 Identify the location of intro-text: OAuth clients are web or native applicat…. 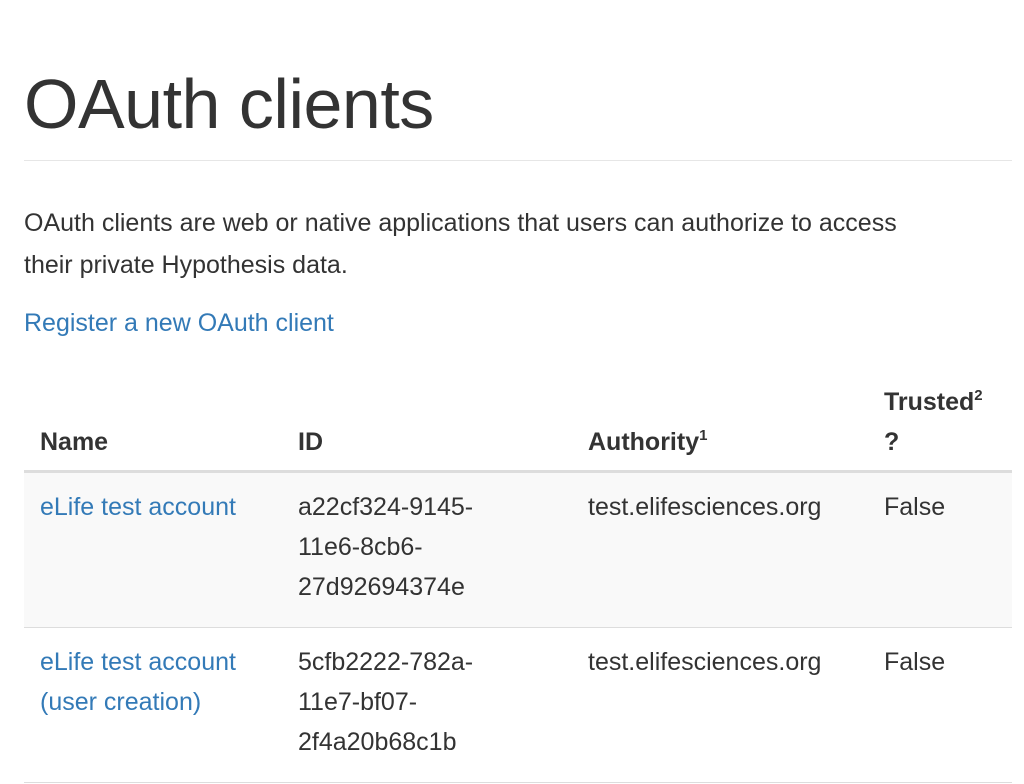
(524, 244).